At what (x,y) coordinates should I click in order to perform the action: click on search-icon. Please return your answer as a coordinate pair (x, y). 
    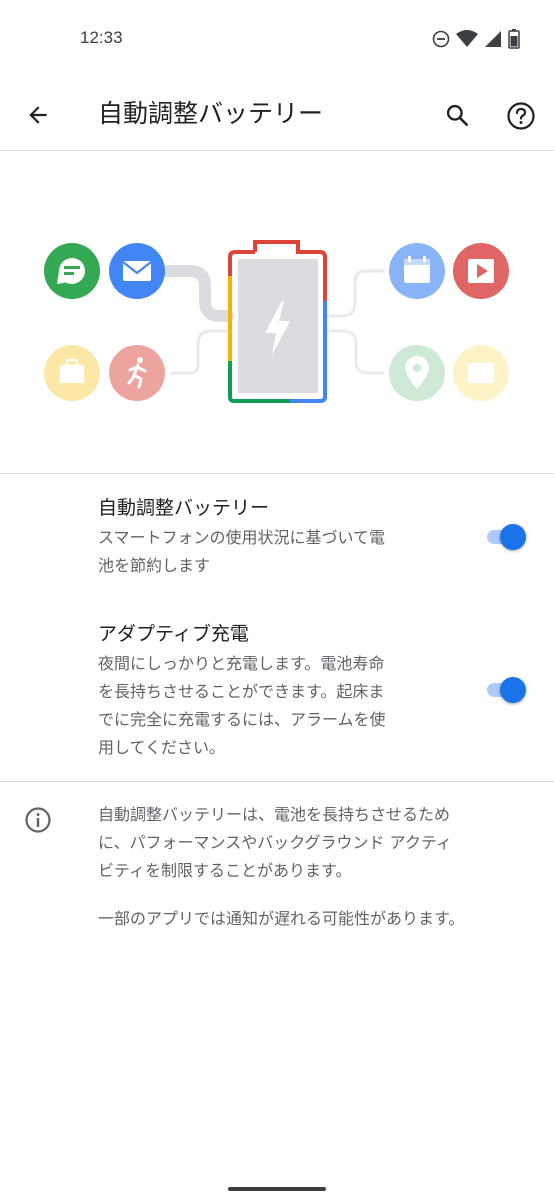
    Looking at the image, I should click on (457, 115).